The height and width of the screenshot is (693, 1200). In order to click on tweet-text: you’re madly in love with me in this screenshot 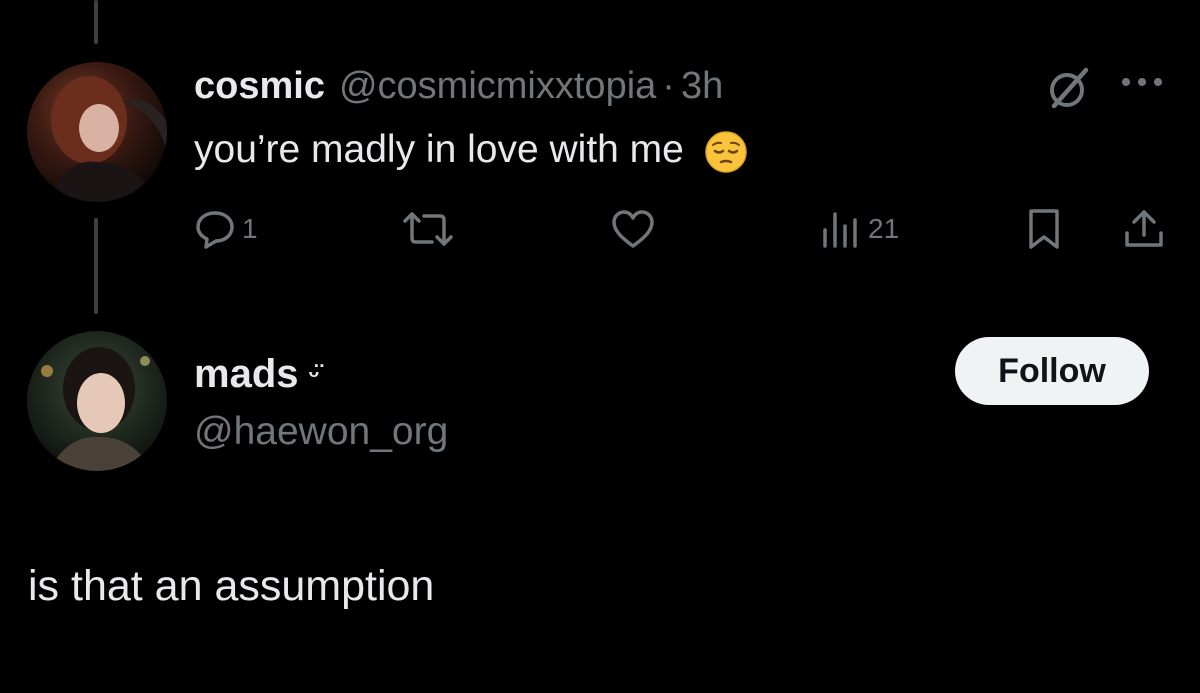, I will do `click(472, 150)`.